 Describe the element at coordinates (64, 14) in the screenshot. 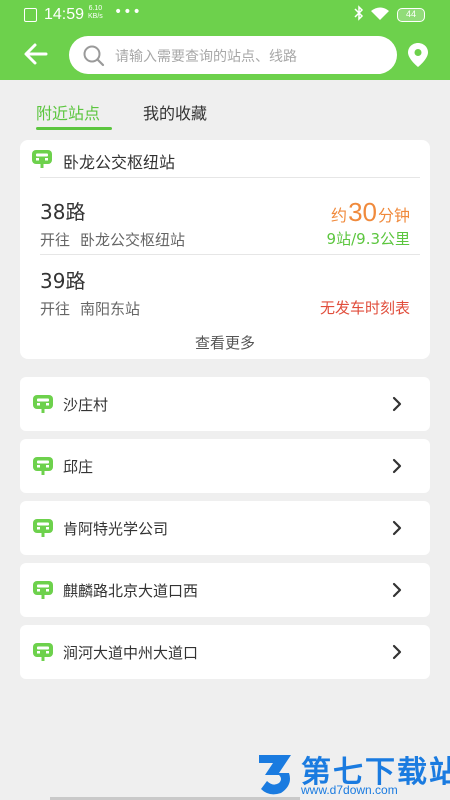

I see `status-time: 14:59` at that location.